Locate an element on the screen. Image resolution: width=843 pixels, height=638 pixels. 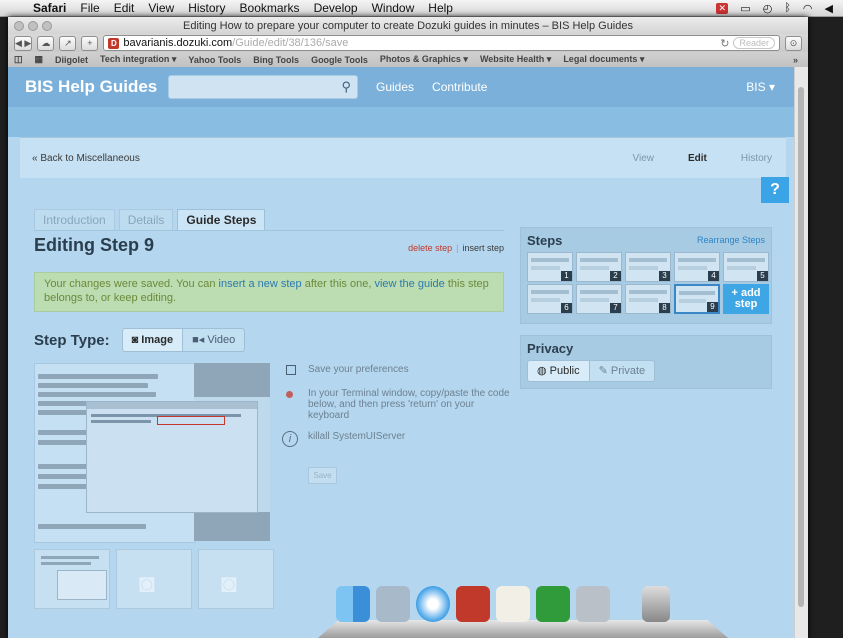
image-thumbnail is located at coordinates (72, 579).